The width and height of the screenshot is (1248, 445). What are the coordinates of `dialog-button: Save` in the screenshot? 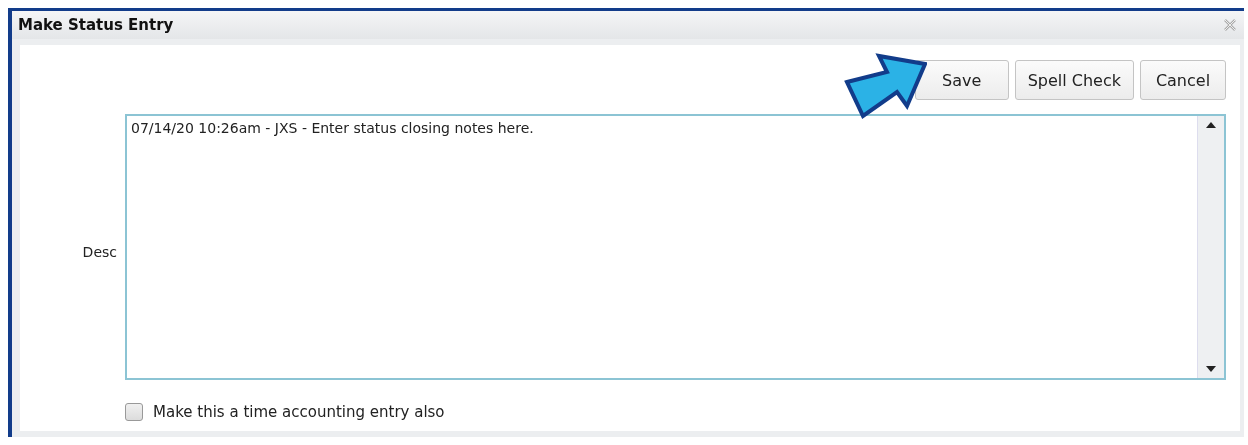 It's located at (961, 80).